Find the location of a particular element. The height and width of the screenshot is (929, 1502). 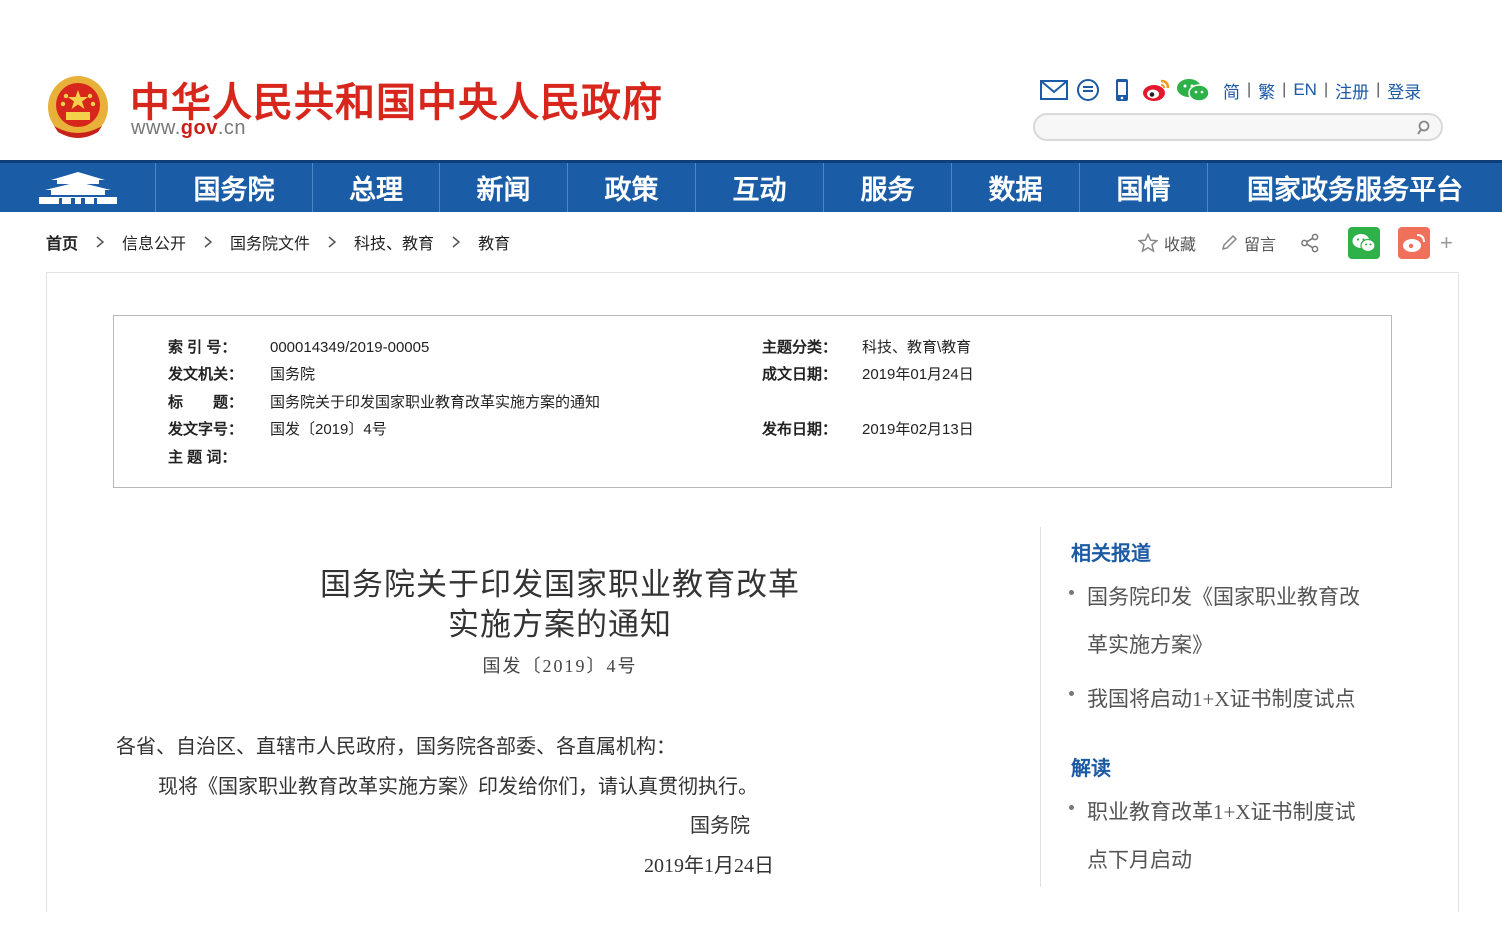

article-title-line1: 国务院关于印发国家职业教育改革 is located at coordinates (560, 584).